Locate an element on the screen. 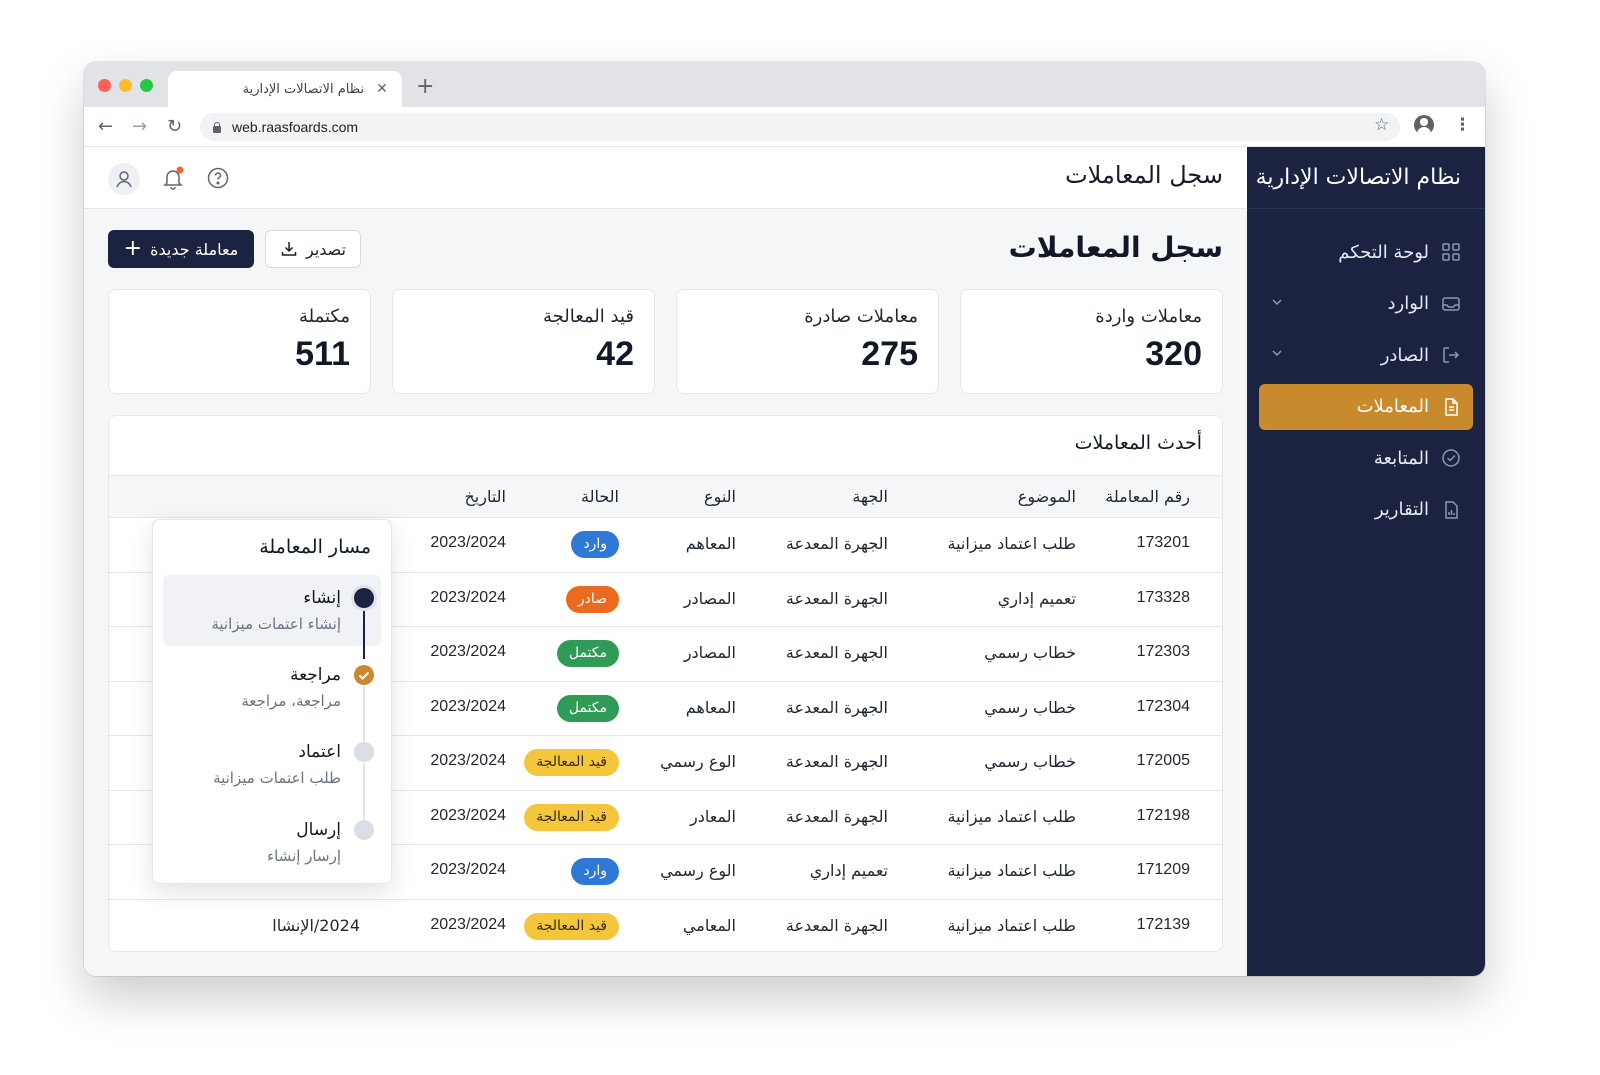  status-cell: وارد is located at coordinates (595, 544).